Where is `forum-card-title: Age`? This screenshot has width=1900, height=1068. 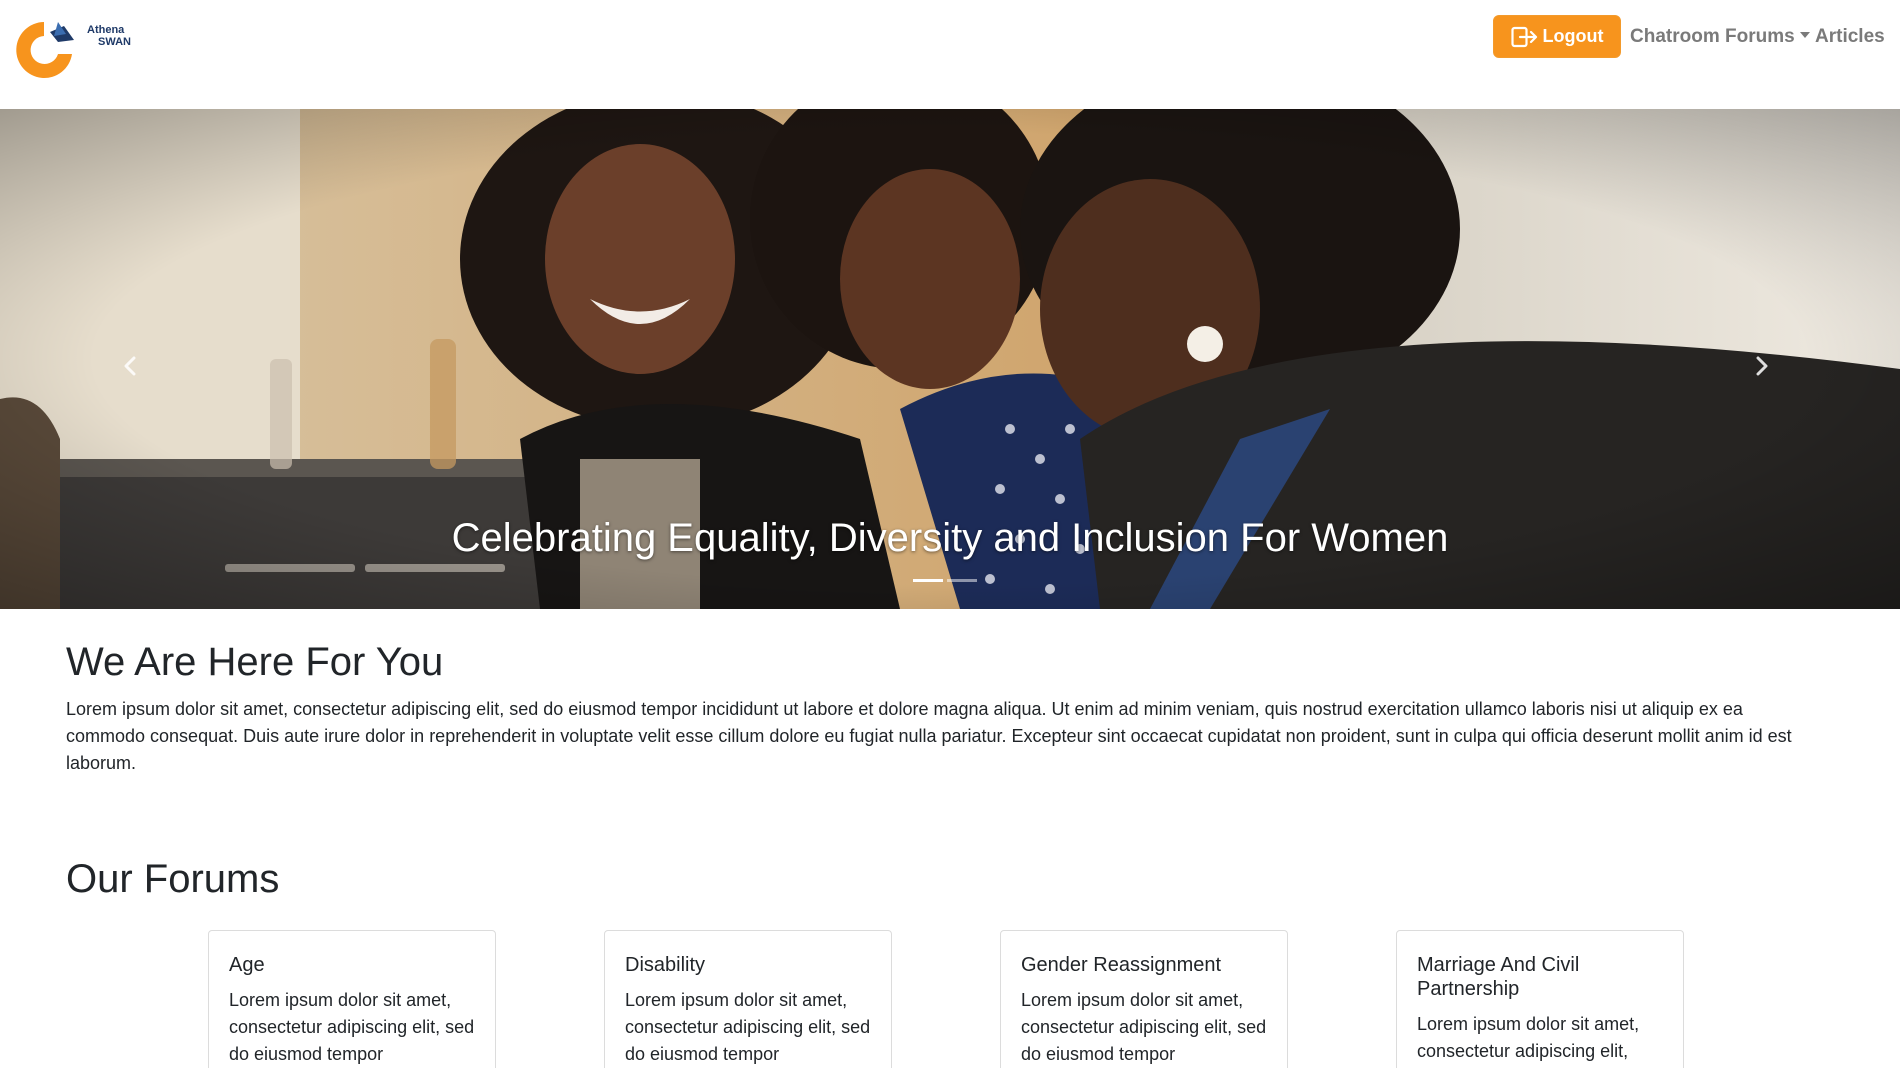
forum-card-title: Age is located at coordinates (247, 965).